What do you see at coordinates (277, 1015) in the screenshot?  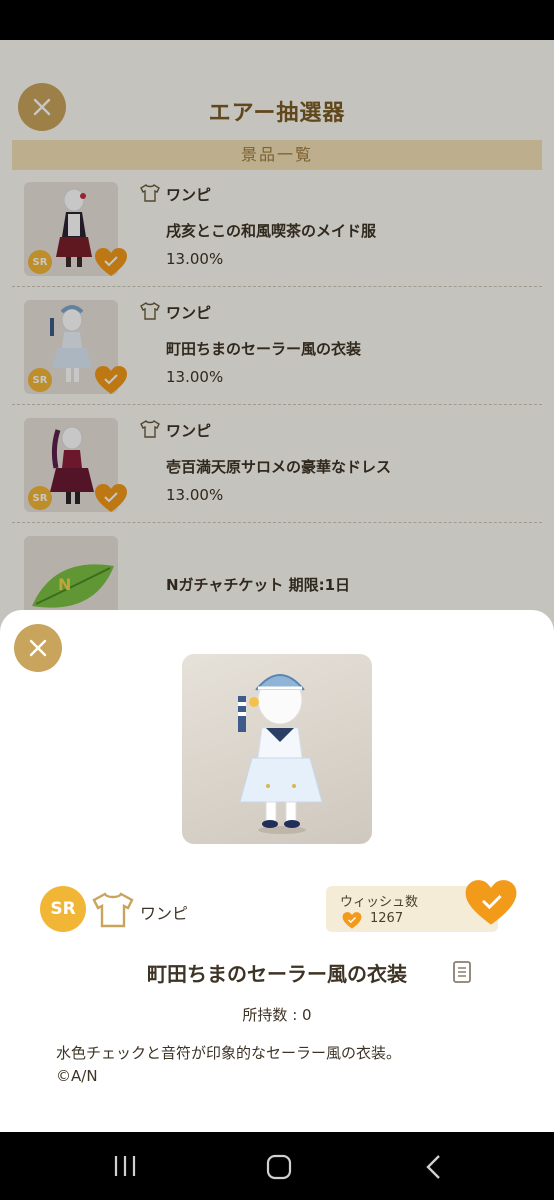 I see `owned-count: 所持数 : 0` at bounding box center [277, 1015].